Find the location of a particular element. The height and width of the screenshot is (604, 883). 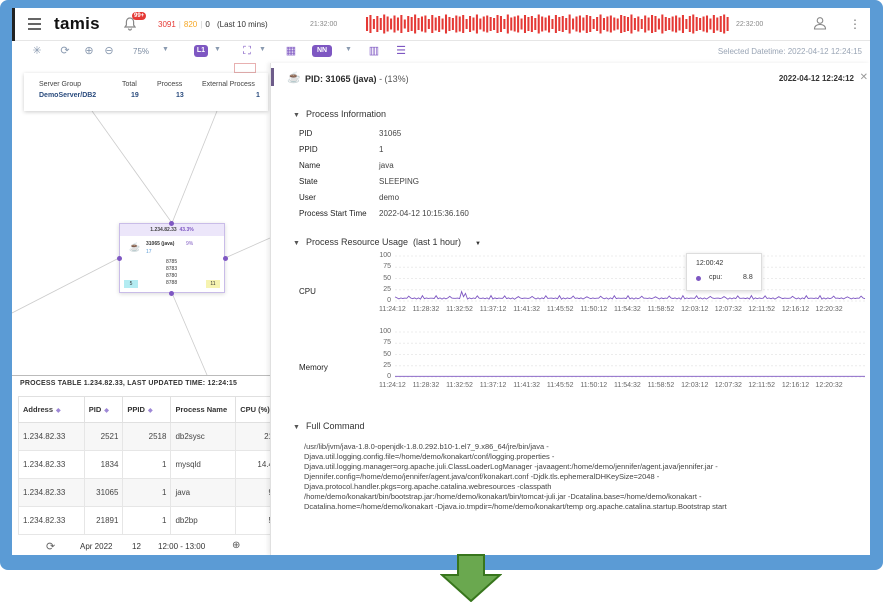

x-tick-label: 12:03:12 is located at coordinates (695, 309).